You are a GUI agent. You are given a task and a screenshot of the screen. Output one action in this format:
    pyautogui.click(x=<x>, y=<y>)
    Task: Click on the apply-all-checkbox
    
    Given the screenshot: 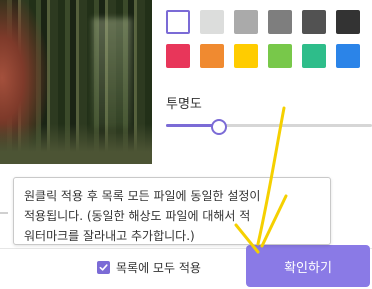 What is the action you would take?
    pyautogui.click(x=103, y=267)
    